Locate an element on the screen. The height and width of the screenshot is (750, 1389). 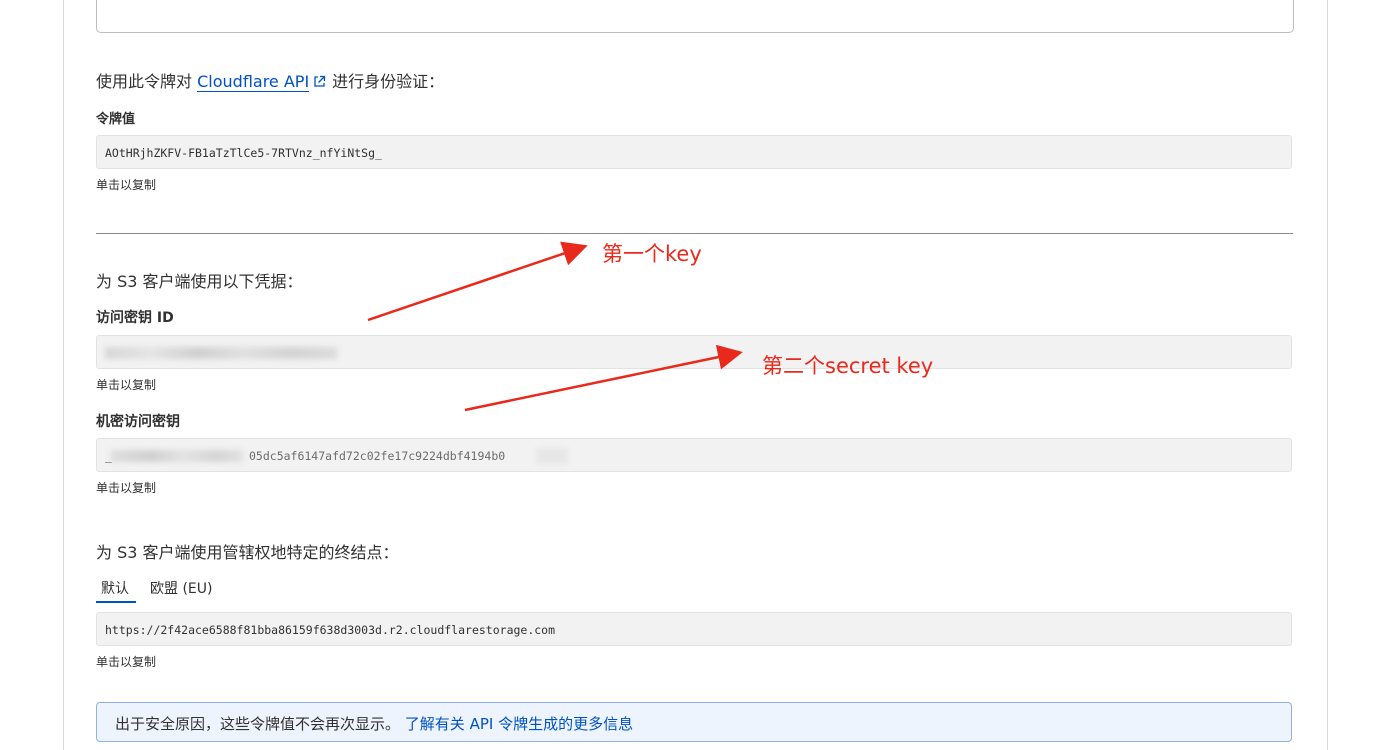
endpoint-copy-hint: 单击以复制 is located at coordinates (126, 661).